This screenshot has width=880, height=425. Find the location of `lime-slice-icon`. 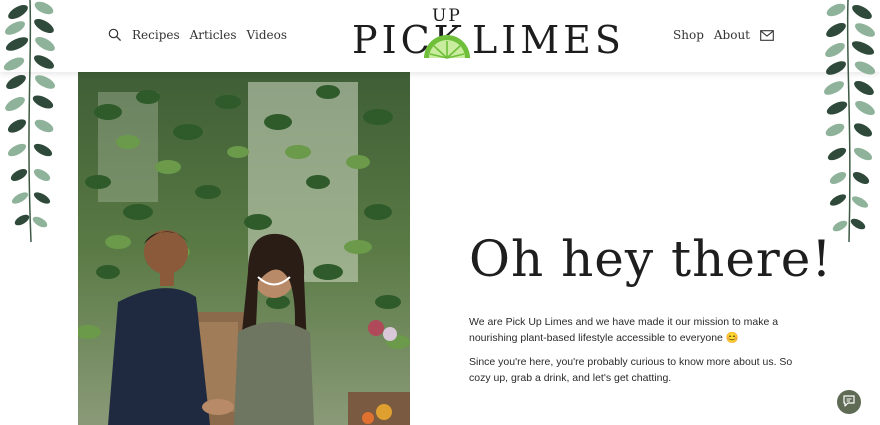

lime-slice-icon is located at coordinates (447, 48).